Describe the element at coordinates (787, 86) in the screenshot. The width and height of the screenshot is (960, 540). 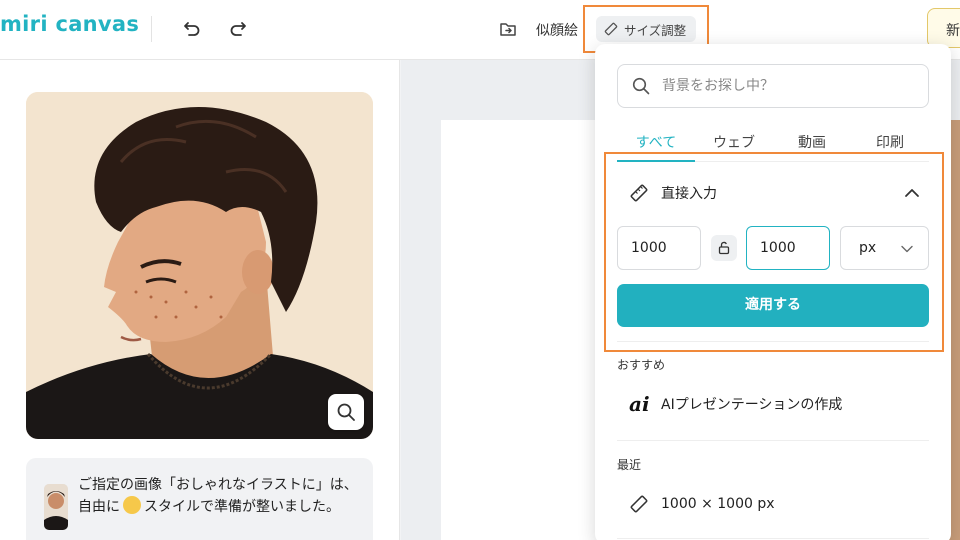
I see `search-input` at that location.